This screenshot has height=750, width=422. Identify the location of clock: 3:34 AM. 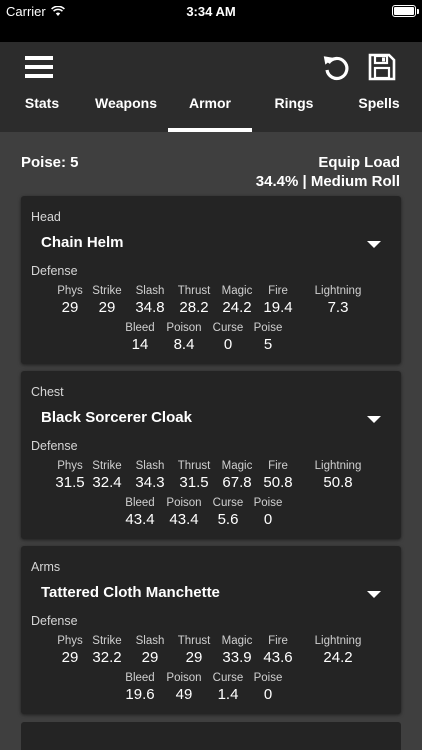
(211, 11).